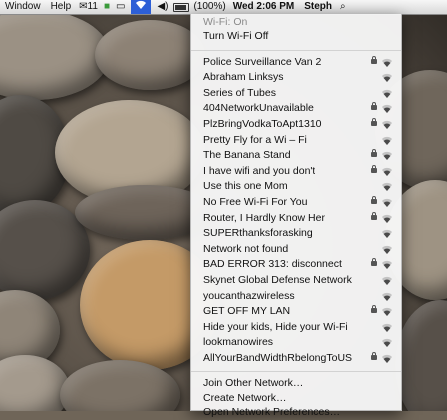 Image resolution: width=447 pixels, height=420 pixels. I want to click on airplay-icon: ▭, so click(120, 7).